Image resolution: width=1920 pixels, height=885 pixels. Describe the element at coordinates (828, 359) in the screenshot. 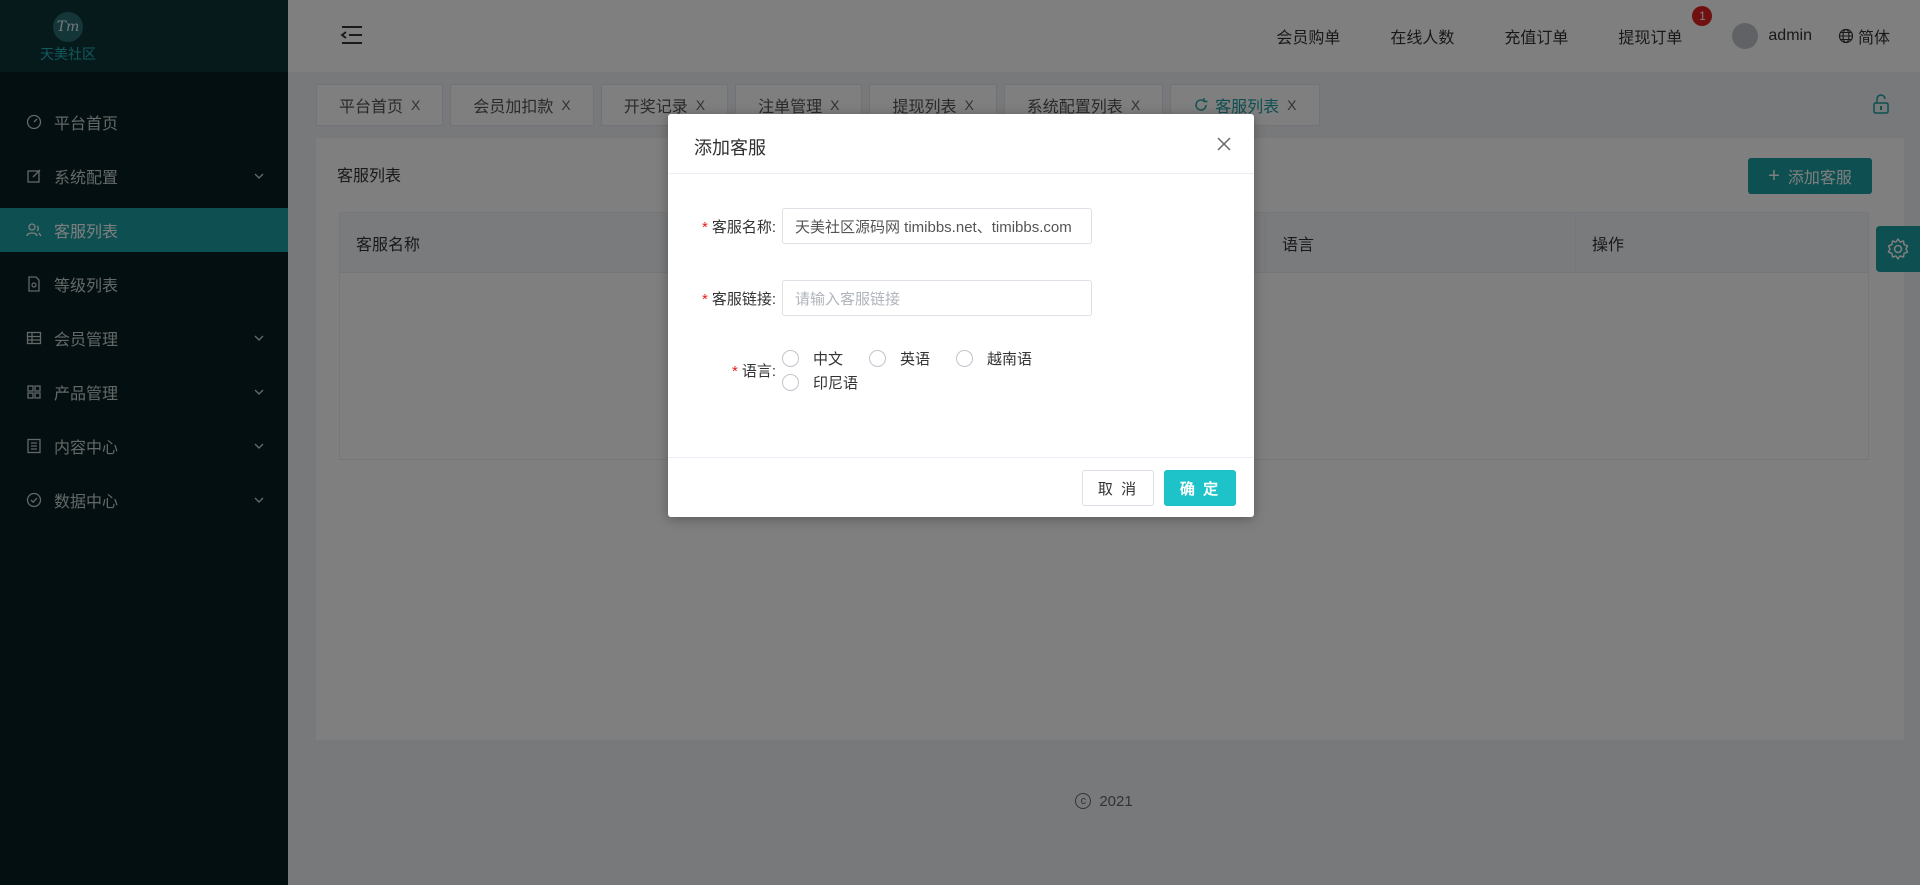

I see `radio-label: 中文` at that location.